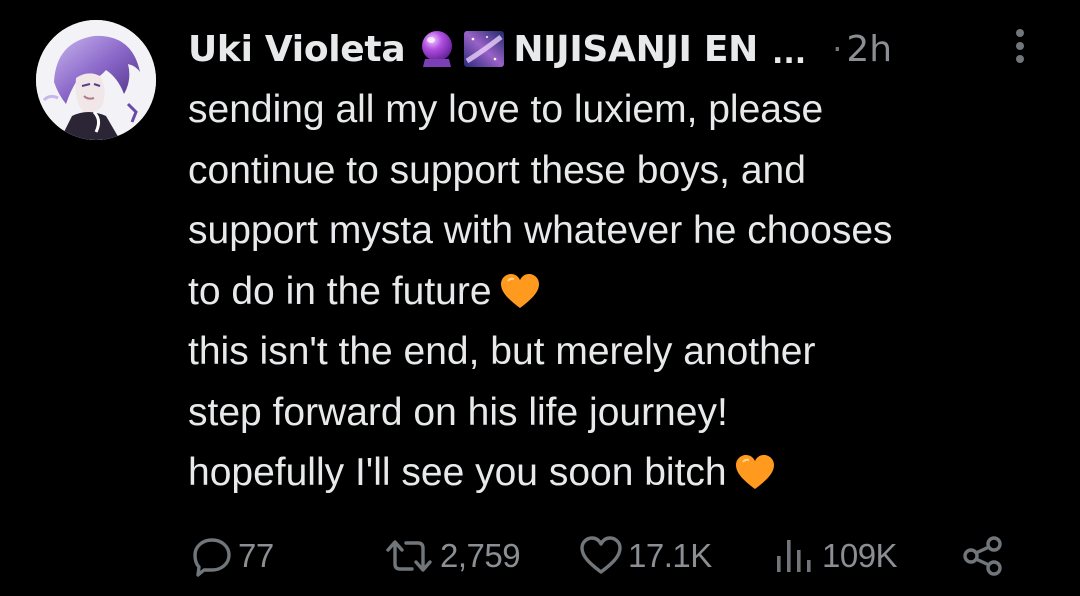 This screenshot has height=596, width=1080. Describe the element at coordinates (340, 291) in the screenshot. I see `tweet-text-line: to do in the future` at that location.